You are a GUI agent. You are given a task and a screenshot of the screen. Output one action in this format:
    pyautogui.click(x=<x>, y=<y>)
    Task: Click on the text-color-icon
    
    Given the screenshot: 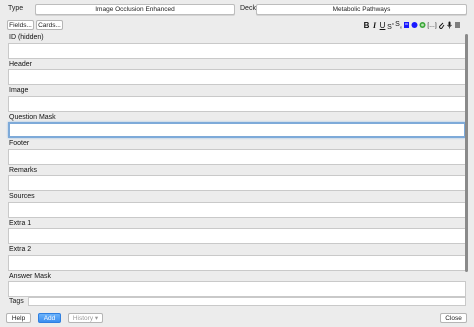 What is the action you would take?
    pyautogui.click(x=414, y=26)
    